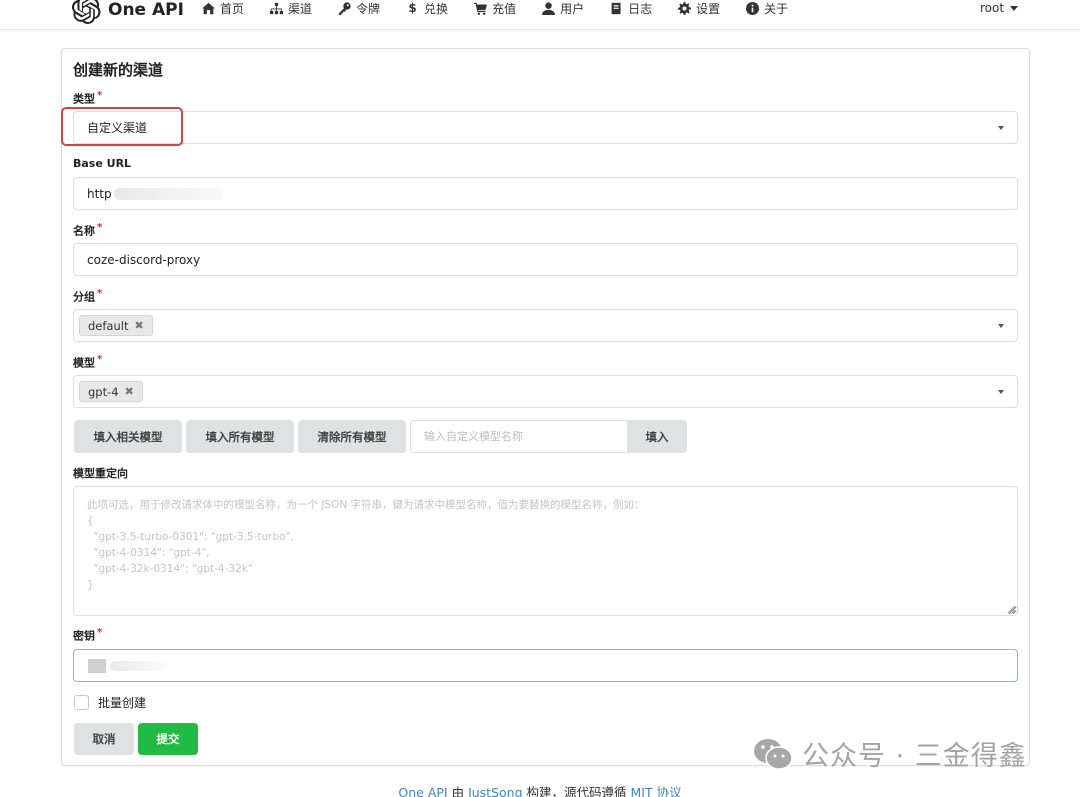 The image size is (1080, 797). Describe the element at coordinates (1014, 8) in the screenshot. I see `chevron-down-icon` at that location.